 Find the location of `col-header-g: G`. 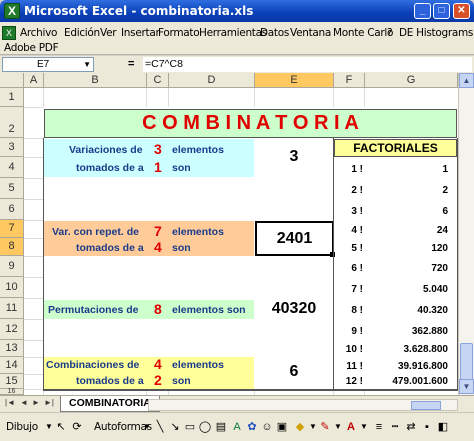

col-header-g: G is located at coordinates (411, 80).